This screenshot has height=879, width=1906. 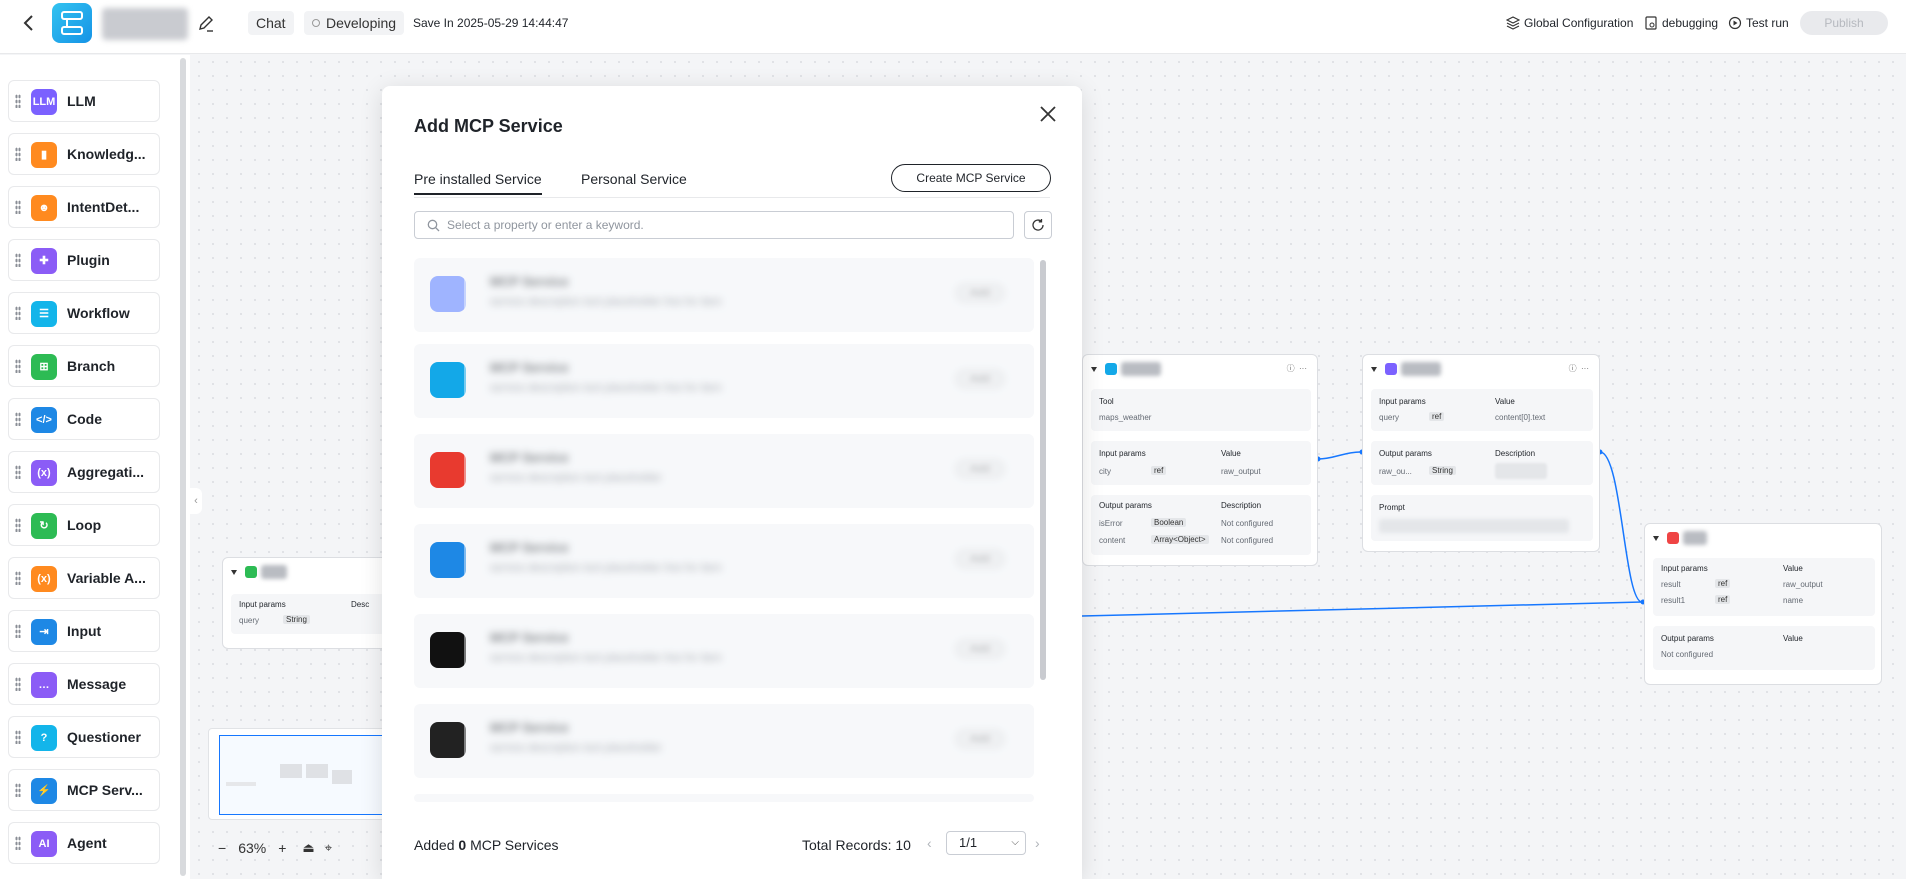 I want to click on param-name: query, so click(x=249, y=620).